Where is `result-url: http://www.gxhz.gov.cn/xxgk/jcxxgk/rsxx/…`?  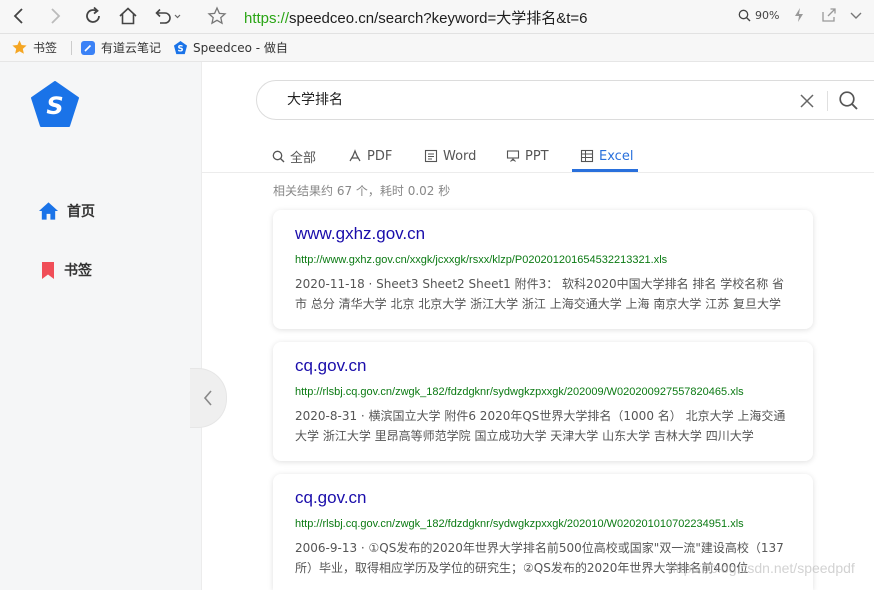 result-url: http://www.gxhz.gov.cn/xxgk/jcxxgk/rsxx/… is located at coordinates (543, 260).